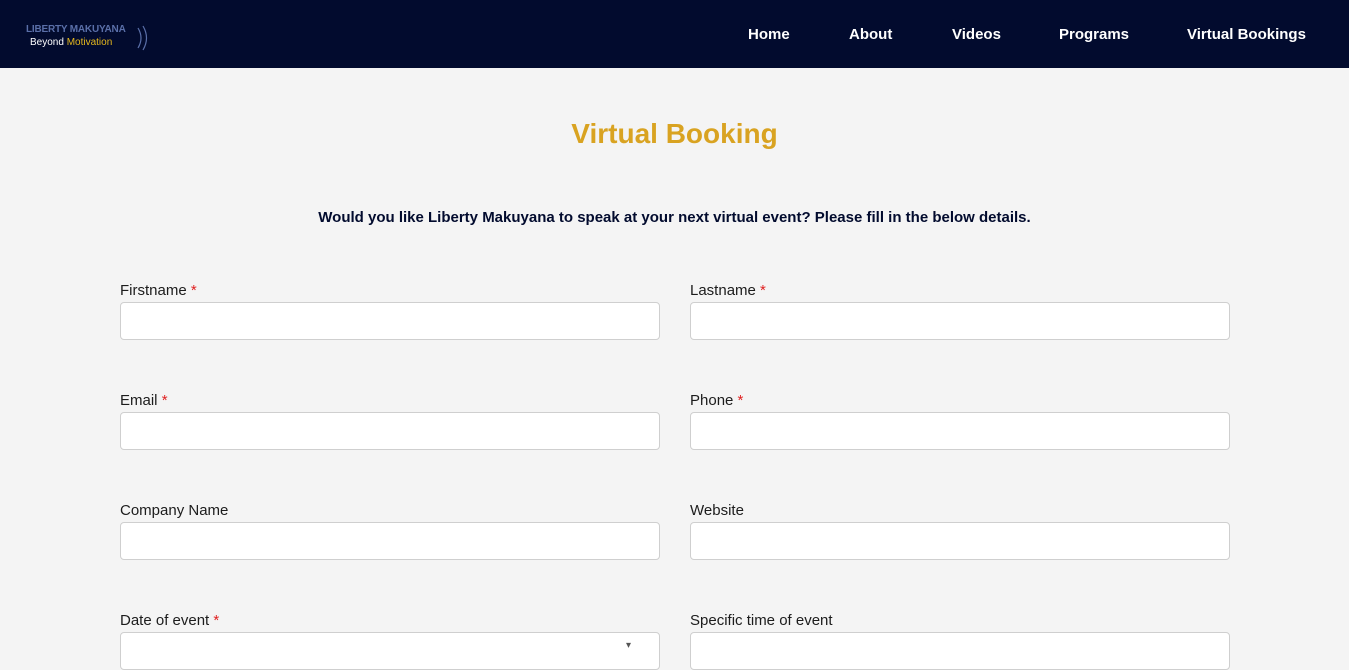 This screenshot has width=1349, height=670. Describe the element at coordinates (960, 431) in the screenshot. I see `phone-input` at that location.